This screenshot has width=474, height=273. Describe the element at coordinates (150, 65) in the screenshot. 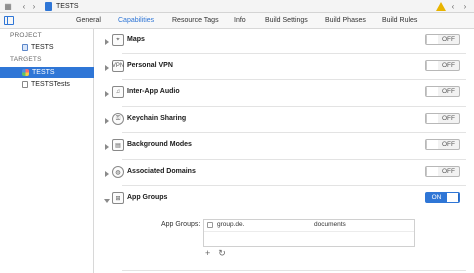

I see `capability-label: Personal VPN` at that location.